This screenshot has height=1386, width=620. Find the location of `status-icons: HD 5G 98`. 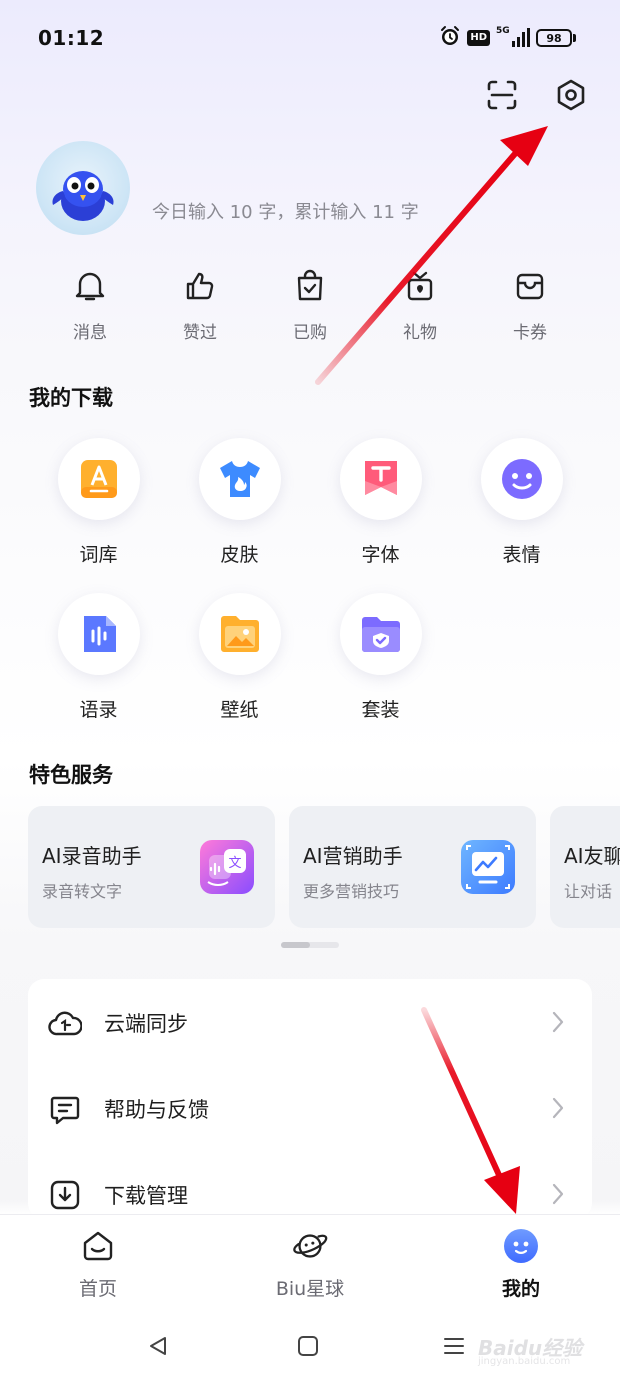

status-icons: HD 5G 98 is located at coordinates (507, 38).